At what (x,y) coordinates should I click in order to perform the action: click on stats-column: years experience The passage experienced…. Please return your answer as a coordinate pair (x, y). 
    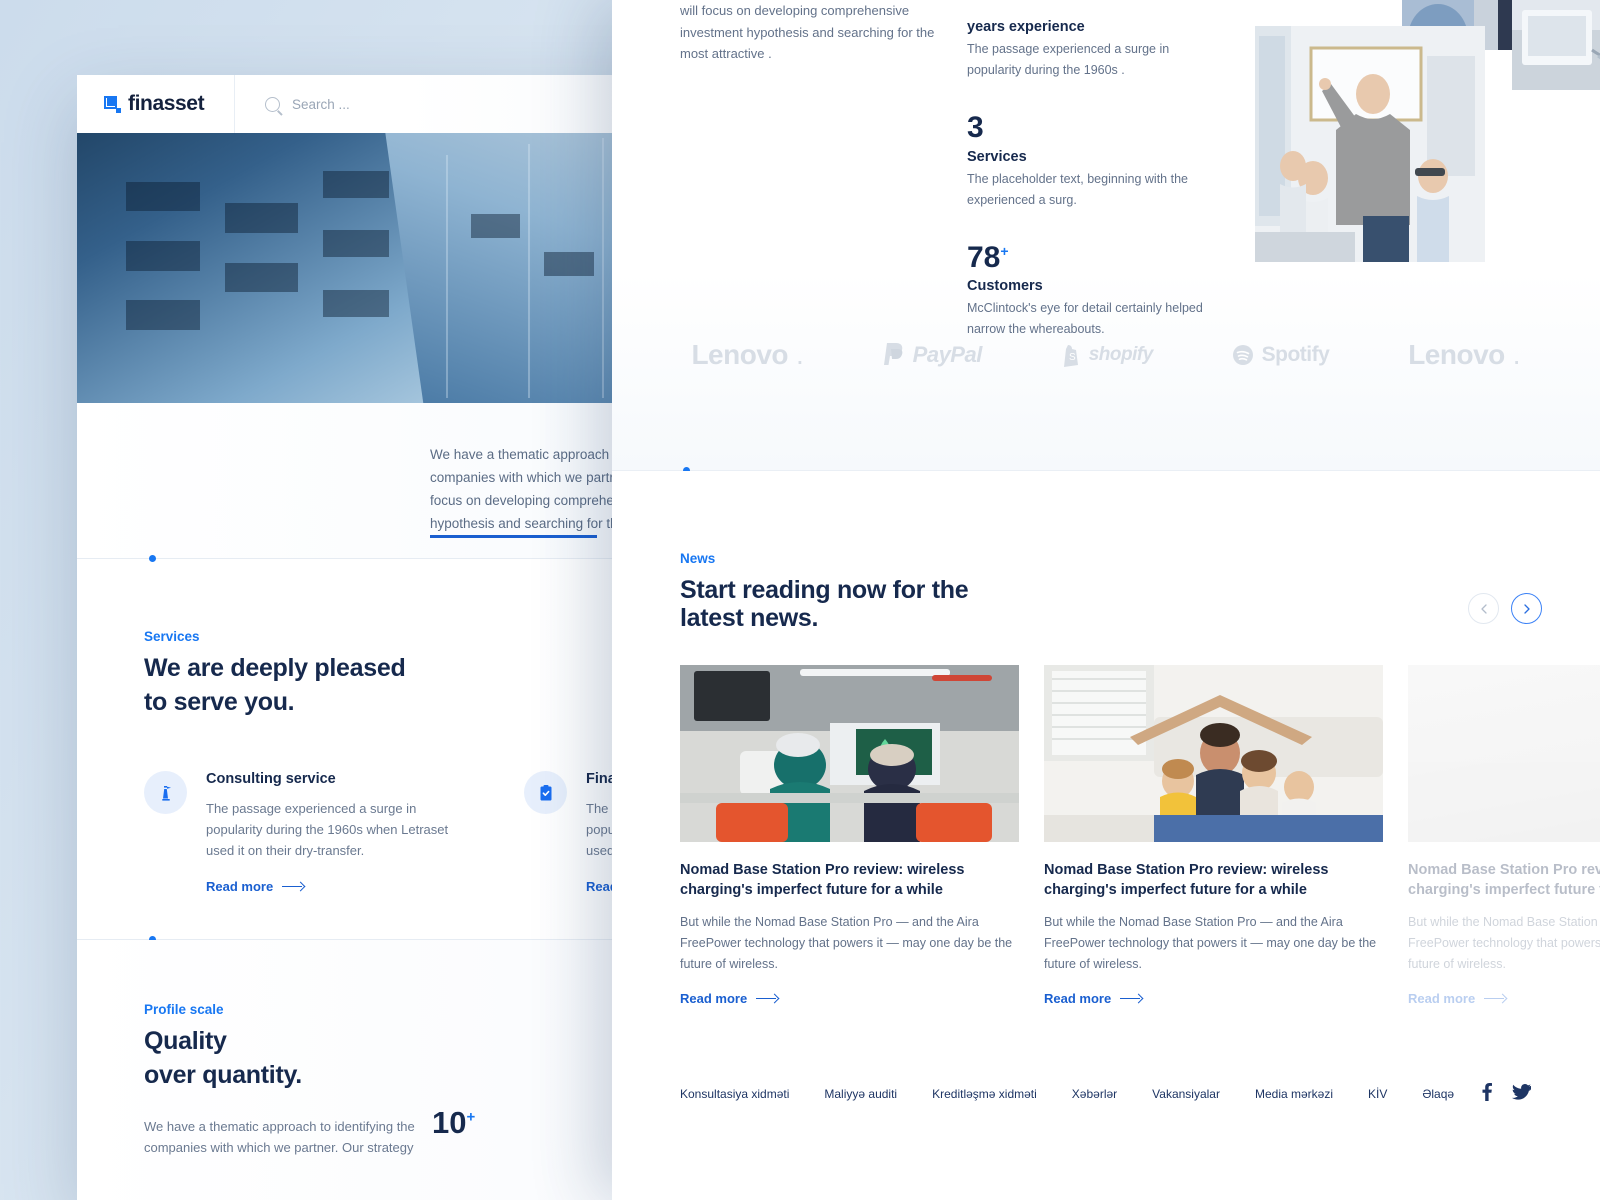
    Looking at the image, I should click on (1092, 170).